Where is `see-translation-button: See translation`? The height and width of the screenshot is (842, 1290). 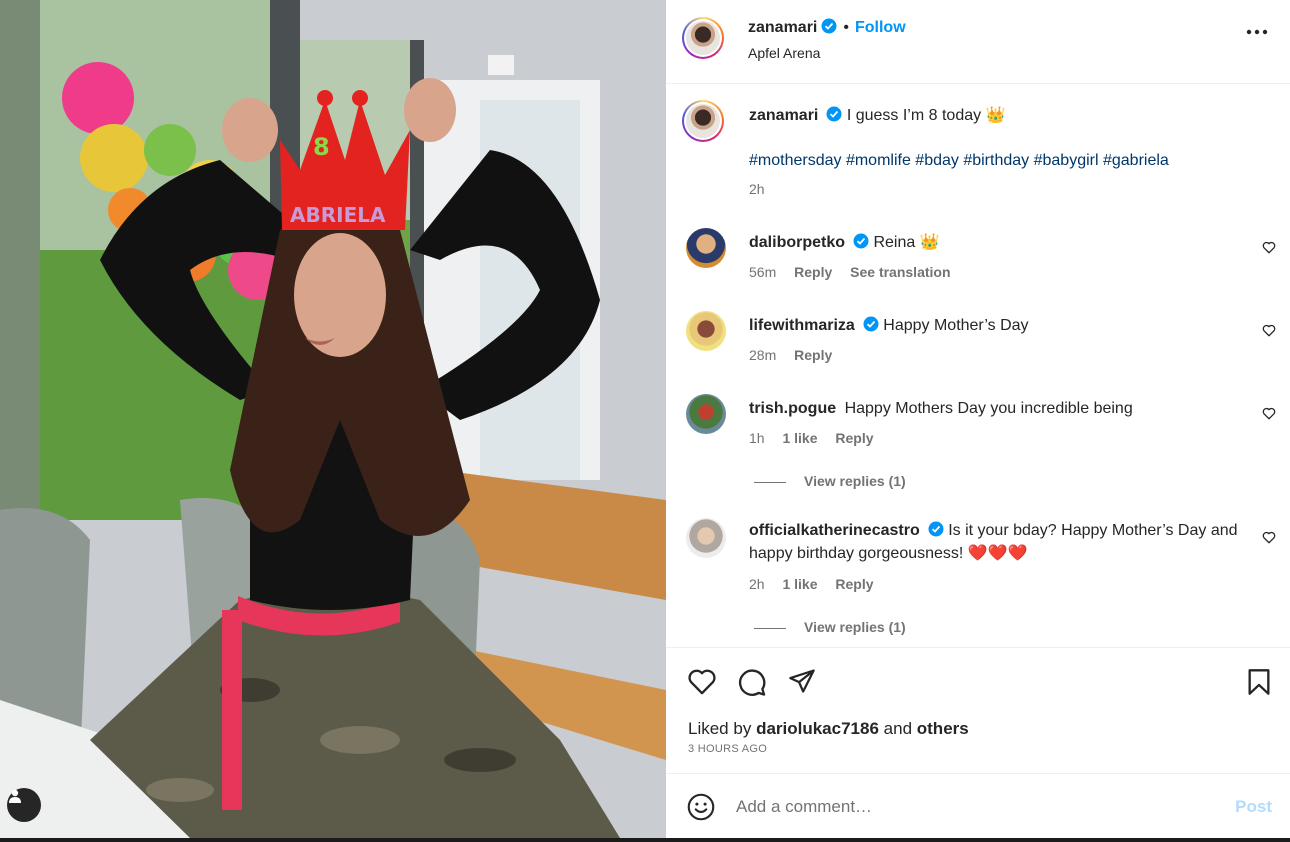 see-translation-button: See translation is located at coordinates (900, 272).